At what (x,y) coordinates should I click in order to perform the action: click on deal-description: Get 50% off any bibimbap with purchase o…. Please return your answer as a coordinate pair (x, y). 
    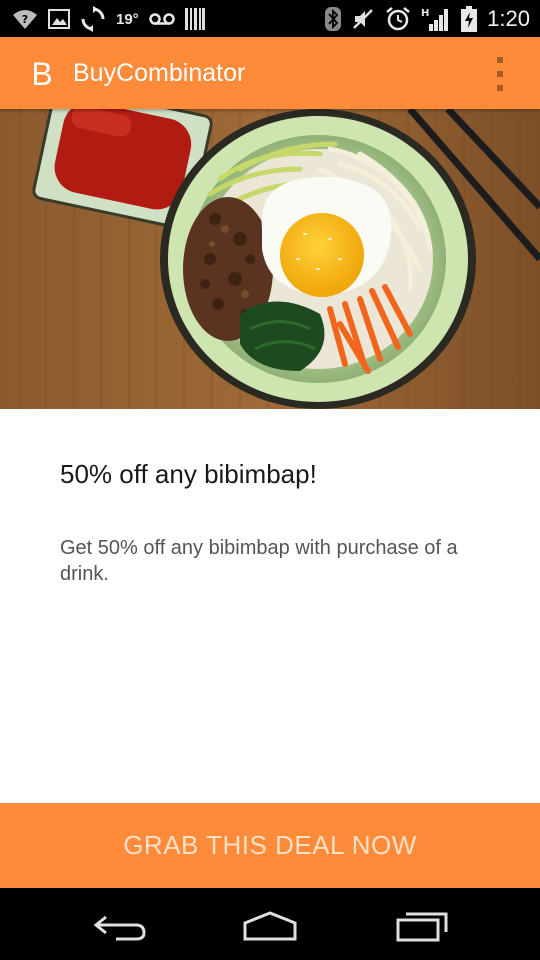
    Looking at the image, I should click on (259, 561).